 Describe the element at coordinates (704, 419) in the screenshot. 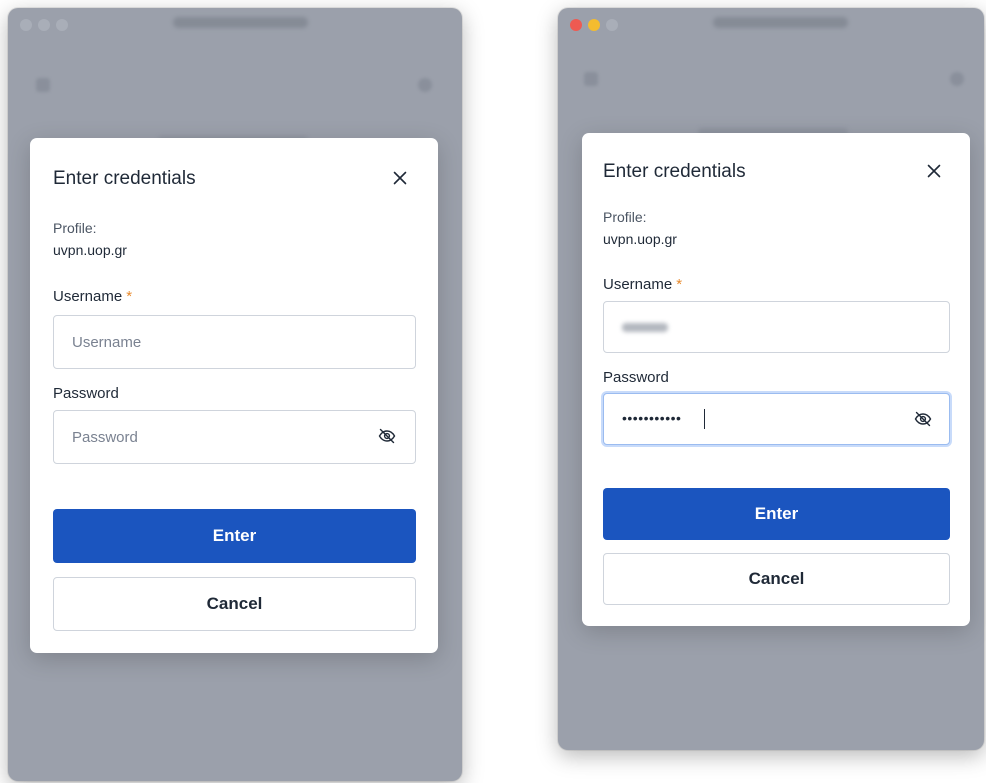

I see `text-caret` at that location.